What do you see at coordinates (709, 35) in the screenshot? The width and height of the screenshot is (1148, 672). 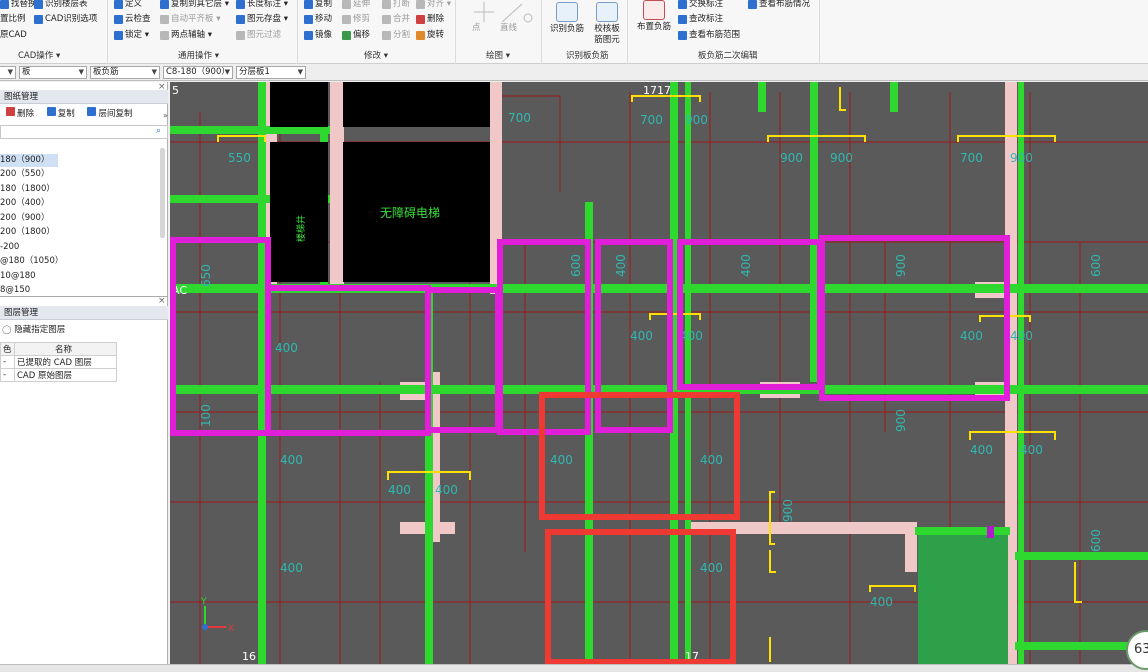 I see `view-rebar-range-button: 查看布筋范围` at bounding box center [709, 35].